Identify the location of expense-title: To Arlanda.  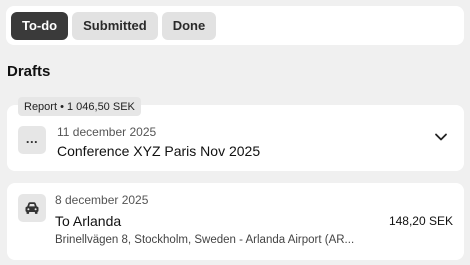
(88, 221).